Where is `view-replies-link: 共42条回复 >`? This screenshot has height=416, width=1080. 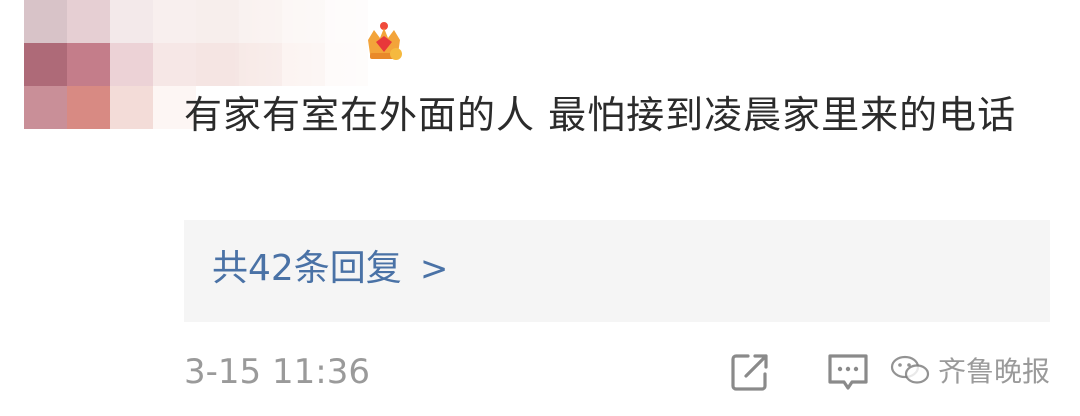
view-replies-link: 共42条回复 > is located at coordinates (330, 269).